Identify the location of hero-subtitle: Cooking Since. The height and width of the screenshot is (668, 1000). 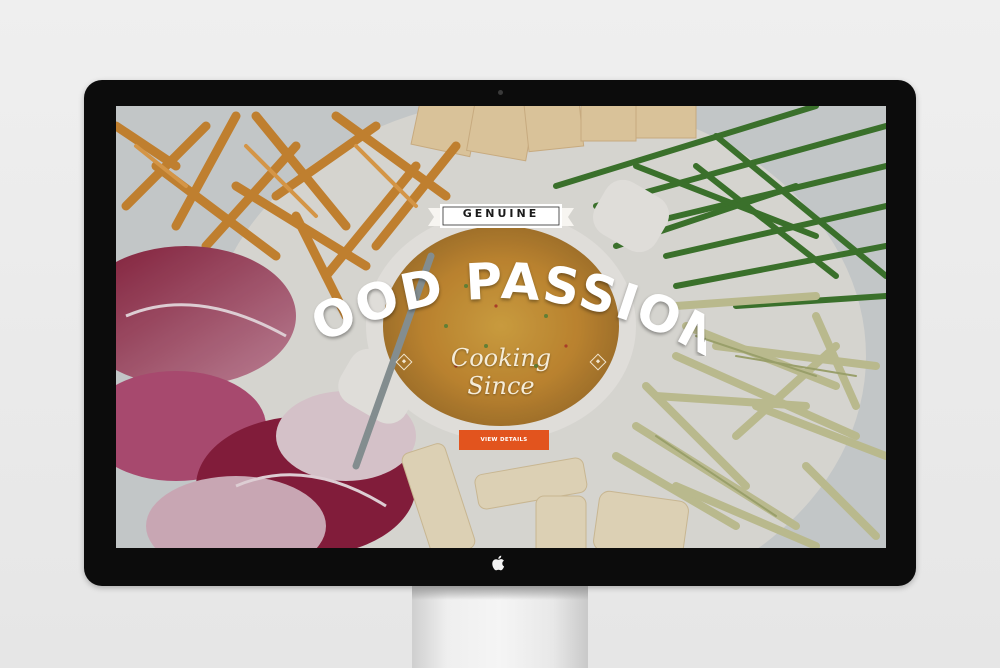
(501, 372).